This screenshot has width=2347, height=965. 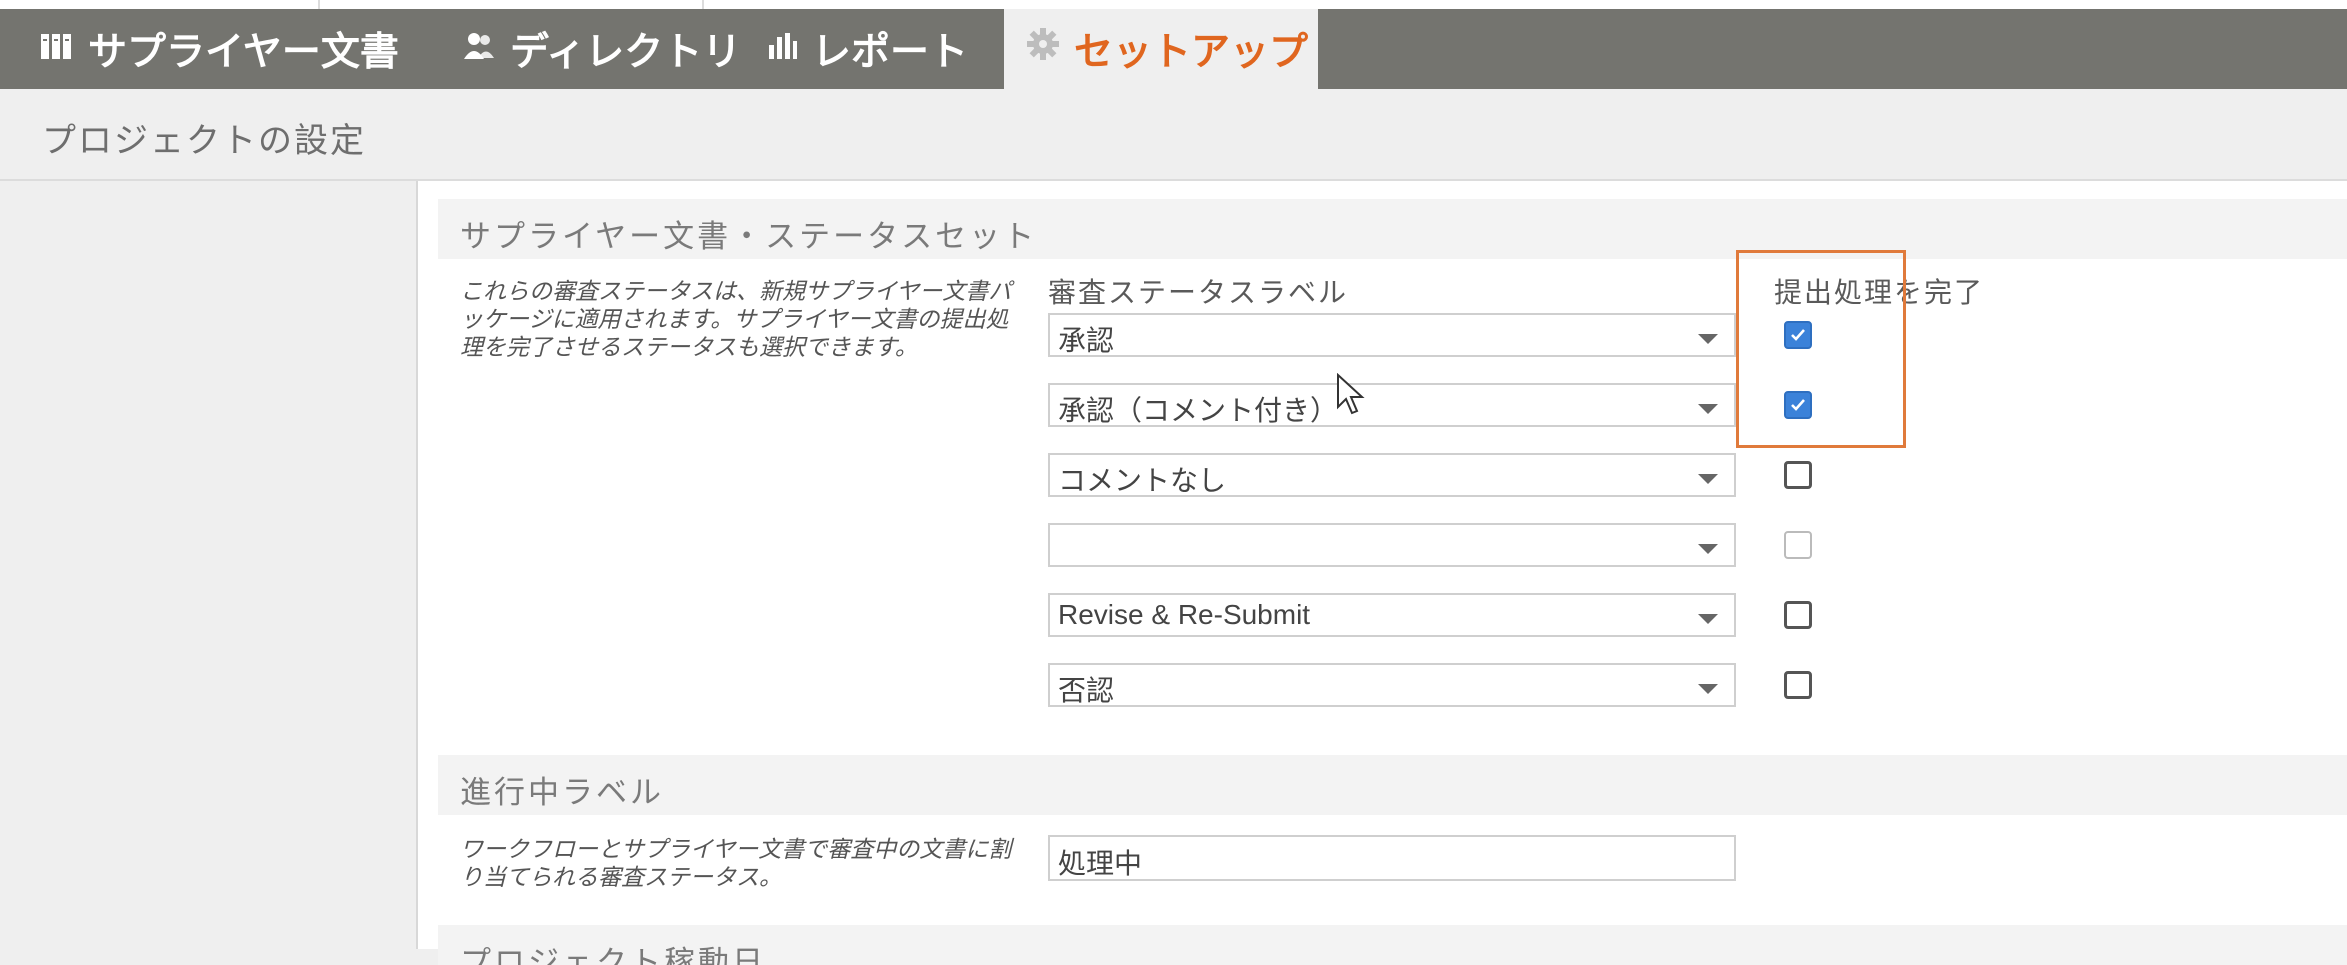 What do you see at coordinates (1392, 405) in the screenshot?
I see `review-status-select: 承認（コメント付き）` at bounding box center [1392, 405].